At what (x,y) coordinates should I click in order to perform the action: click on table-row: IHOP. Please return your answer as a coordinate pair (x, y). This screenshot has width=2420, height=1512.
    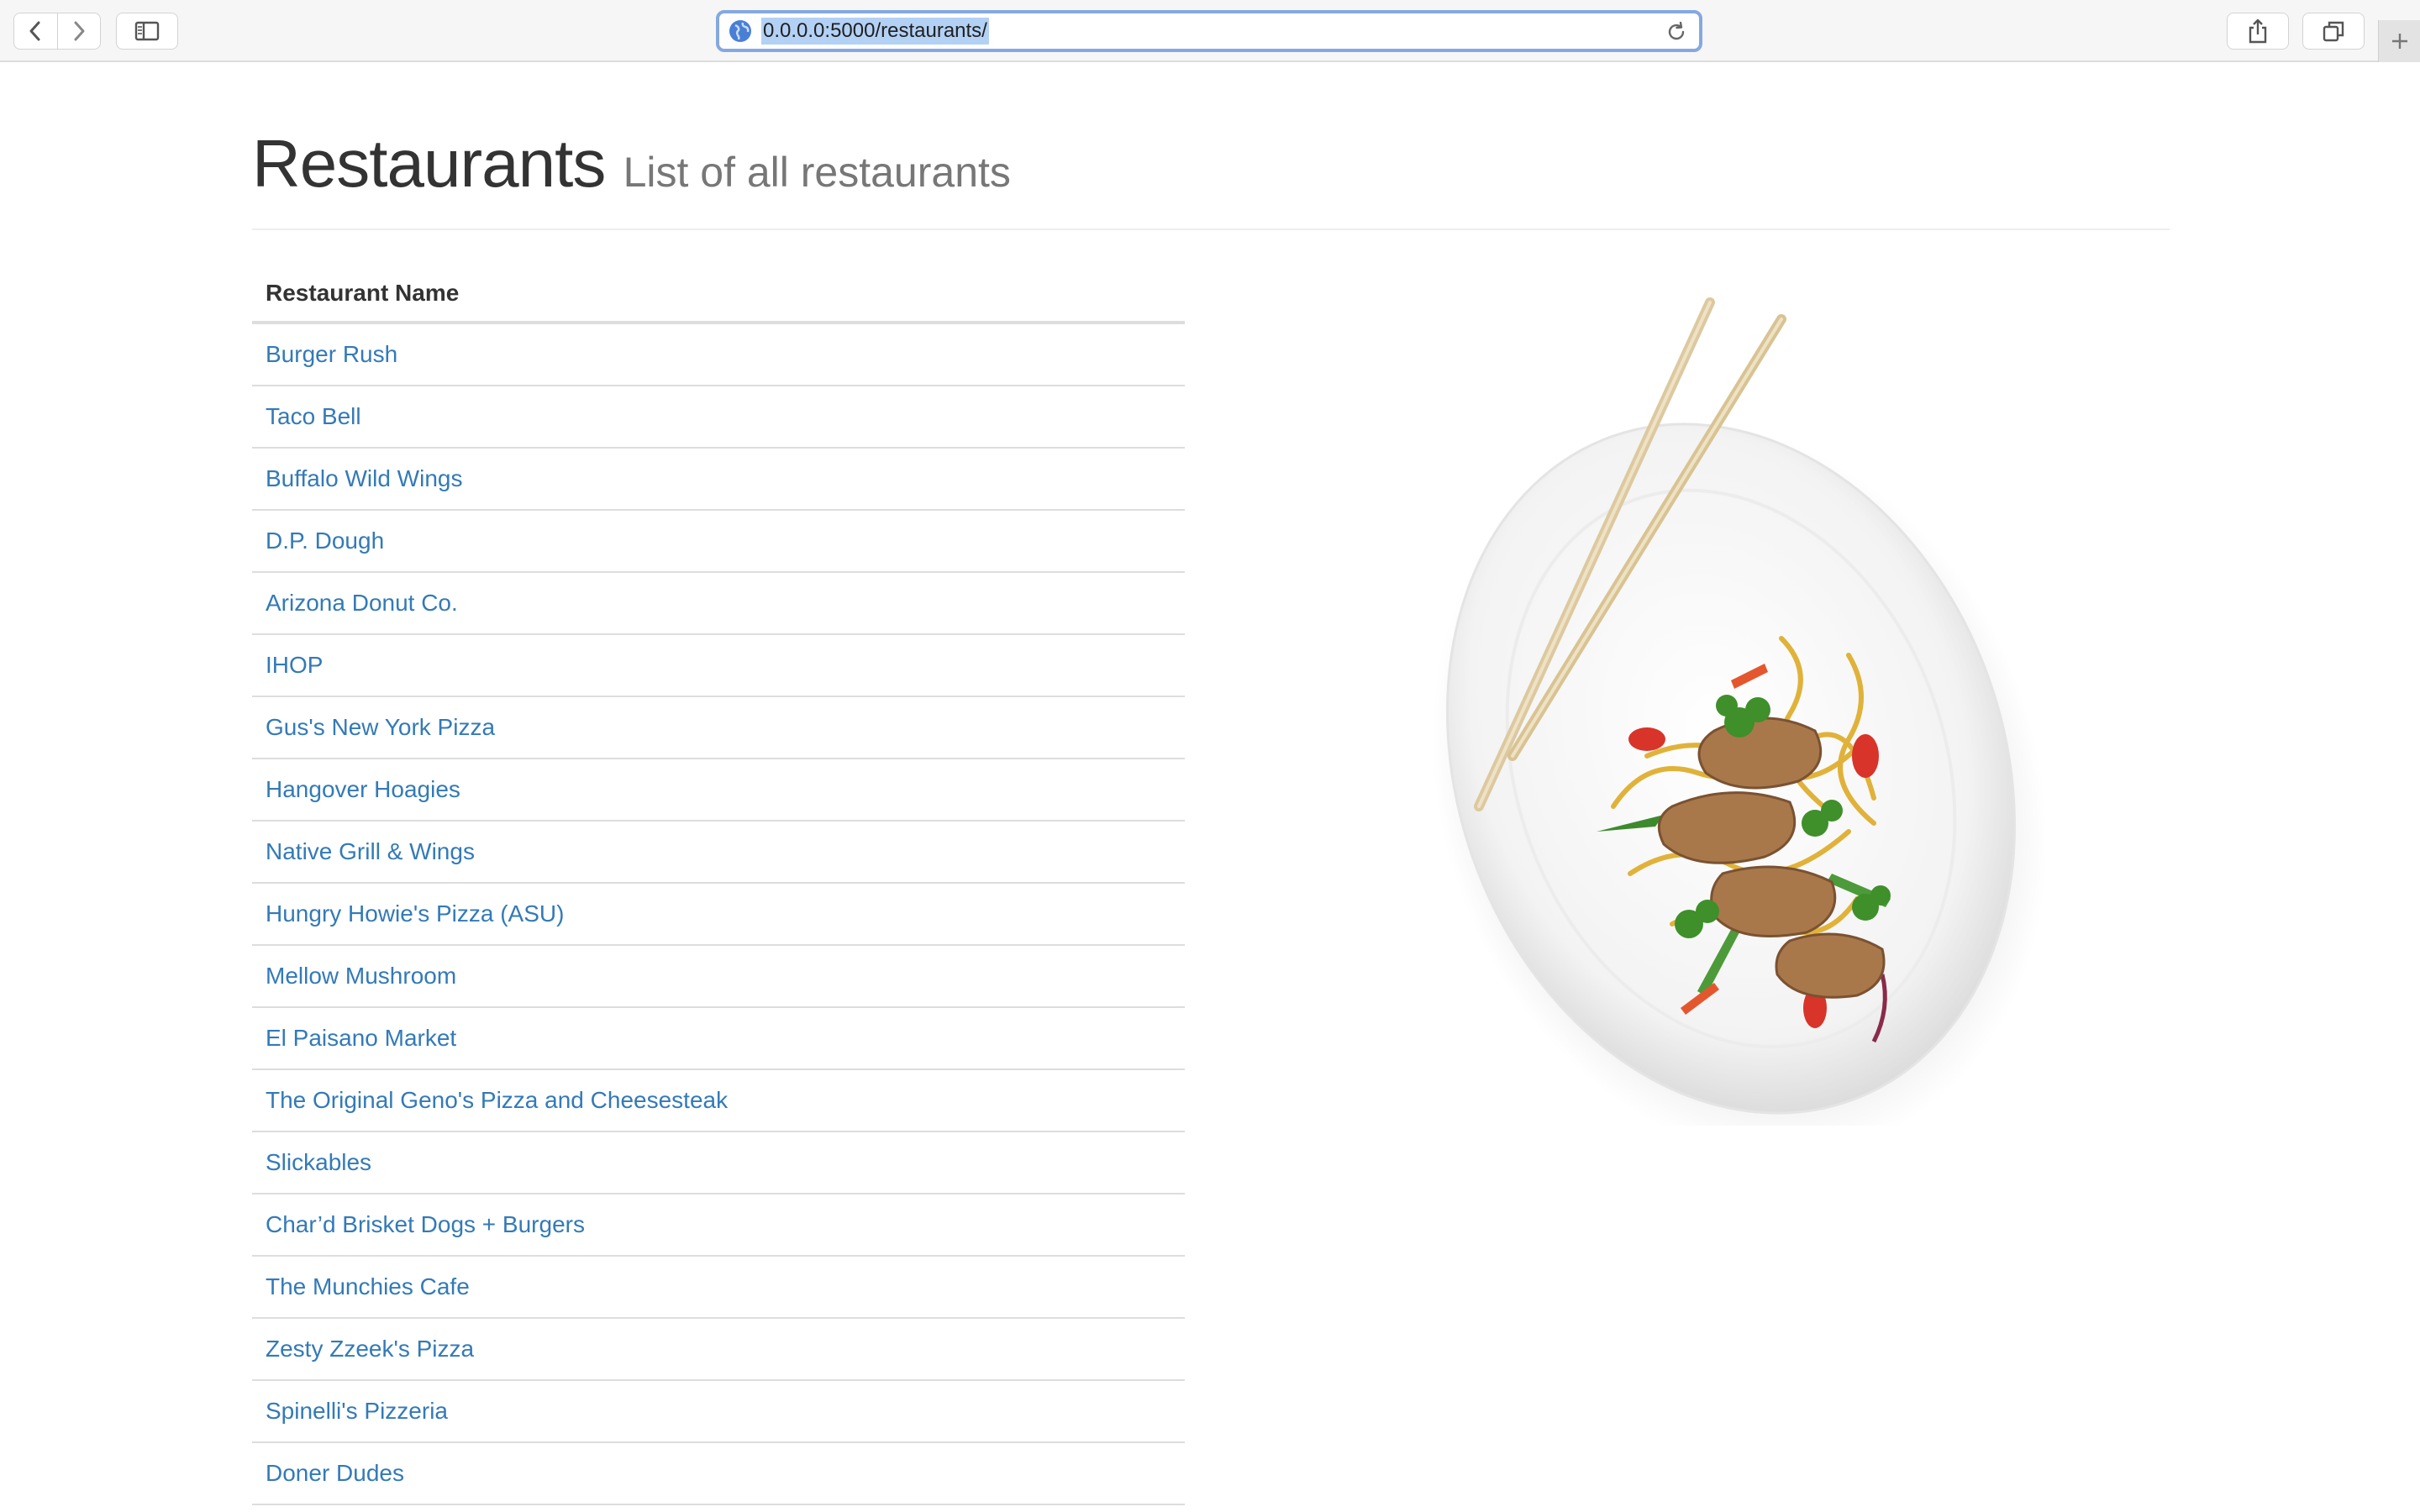
    Looking at the image, I should click on (719, 666).